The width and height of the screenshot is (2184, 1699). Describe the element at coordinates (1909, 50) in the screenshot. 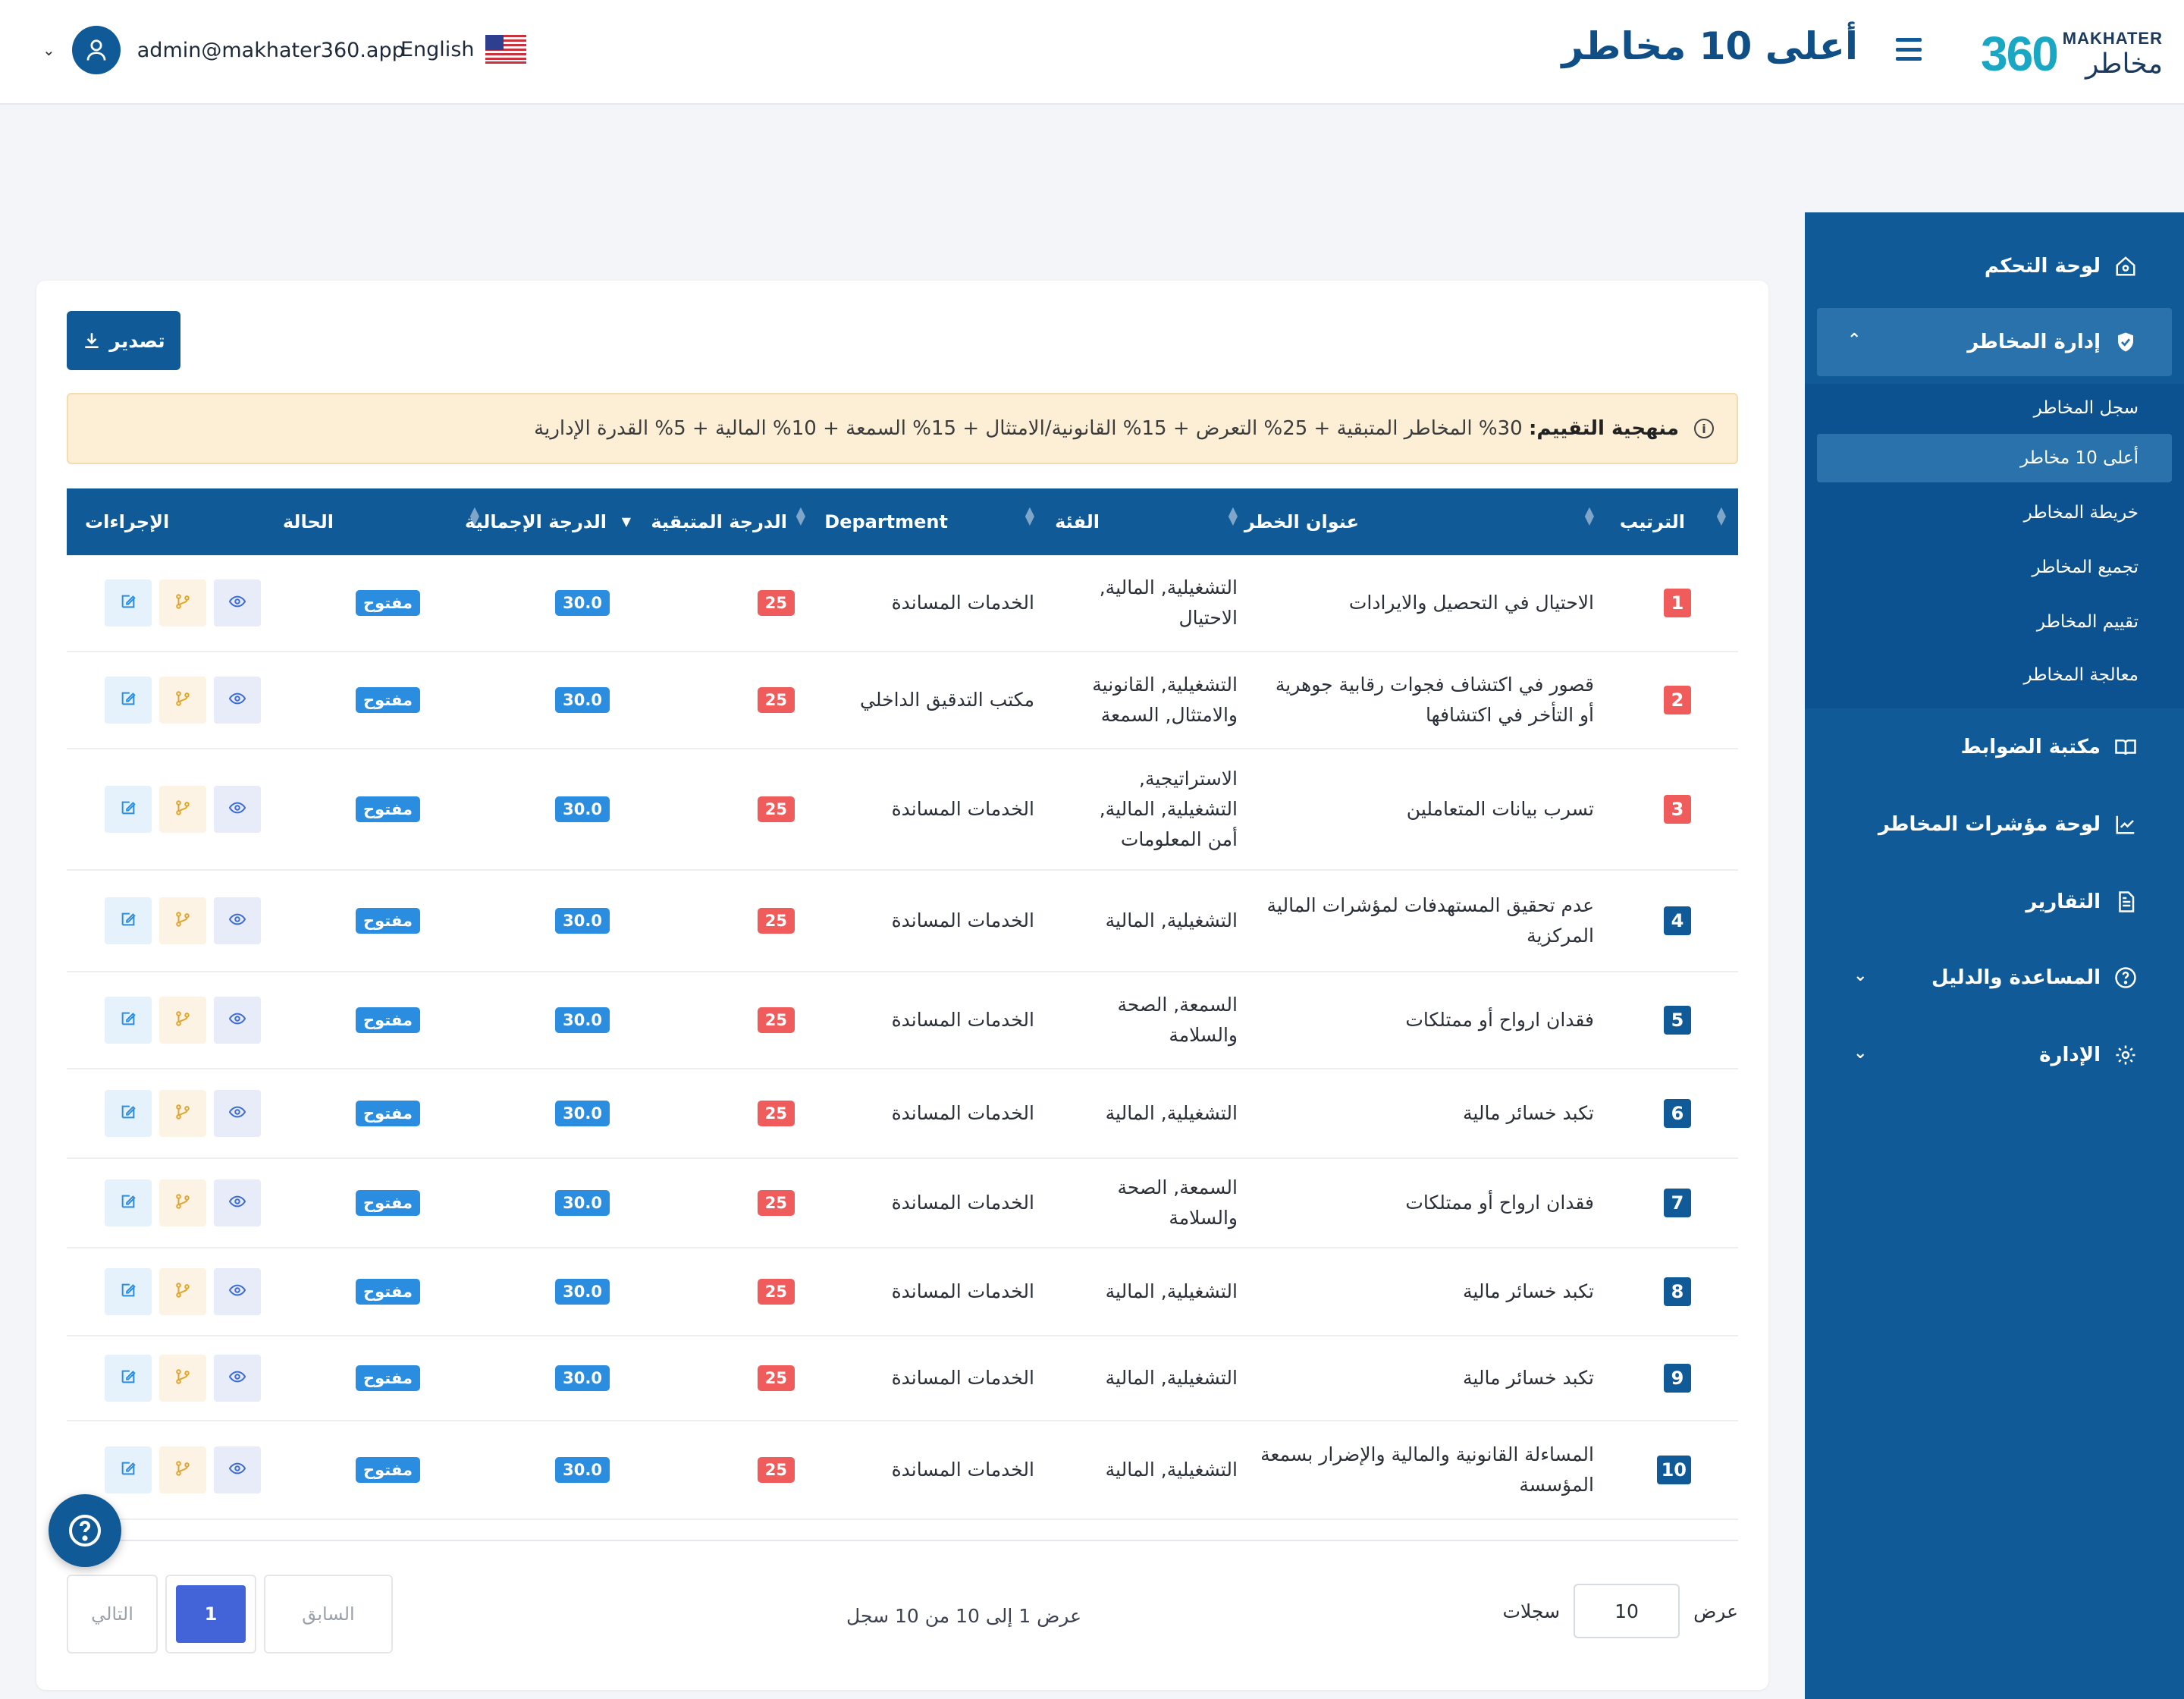

I see `menu-toggle-icon` at that location.